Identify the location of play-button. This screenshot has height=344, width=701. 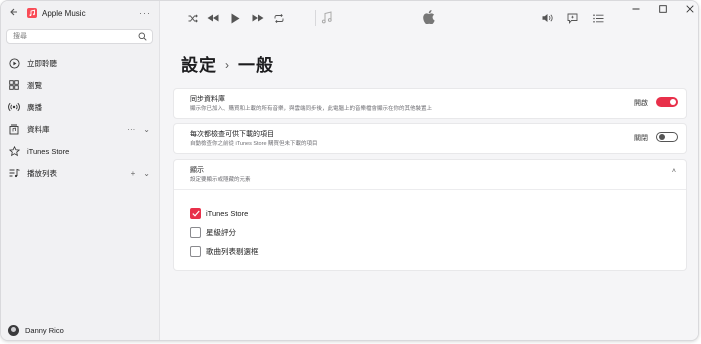
(235, 18).